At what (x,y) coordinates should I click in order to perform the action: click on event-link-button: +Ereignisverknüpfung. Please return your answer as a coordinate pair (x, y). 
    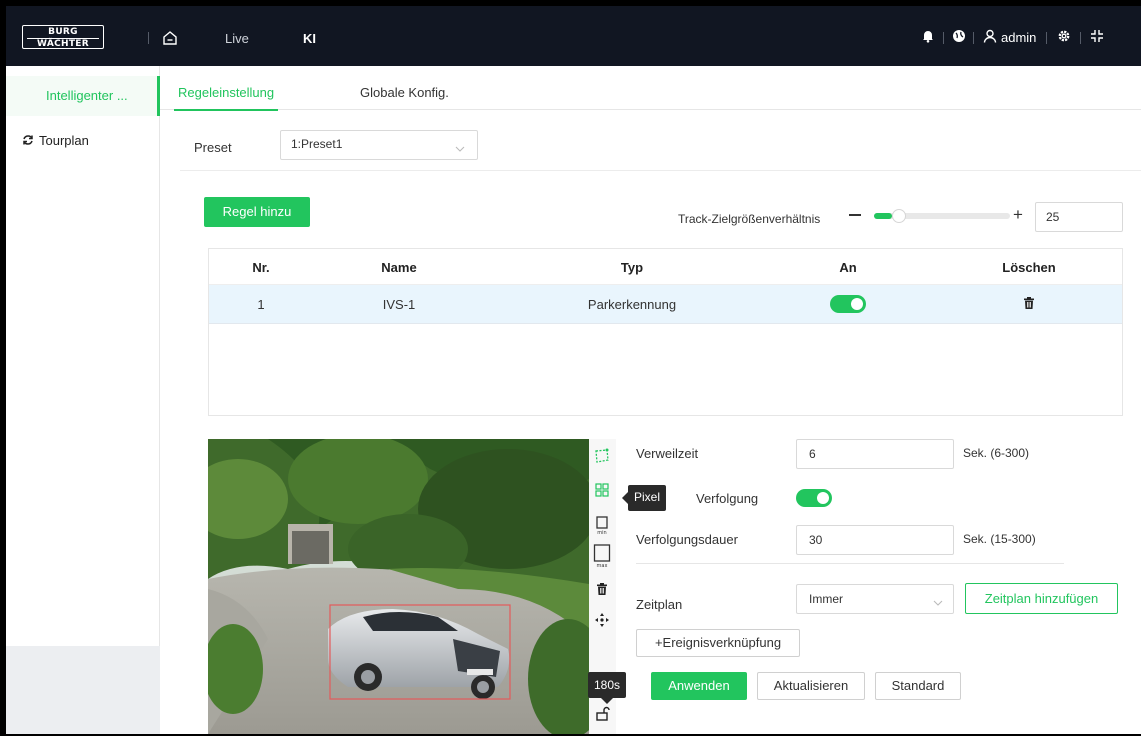
    Looking at the image, I should click on (718, 643).